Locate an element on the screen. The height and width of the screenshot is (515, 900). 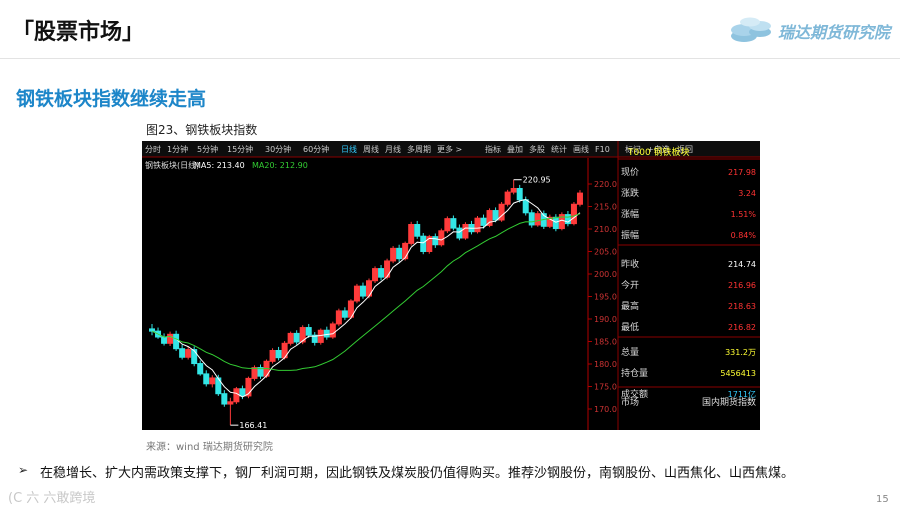
toolbar-tab-7: 周线 is located at coordinates (371, 149).